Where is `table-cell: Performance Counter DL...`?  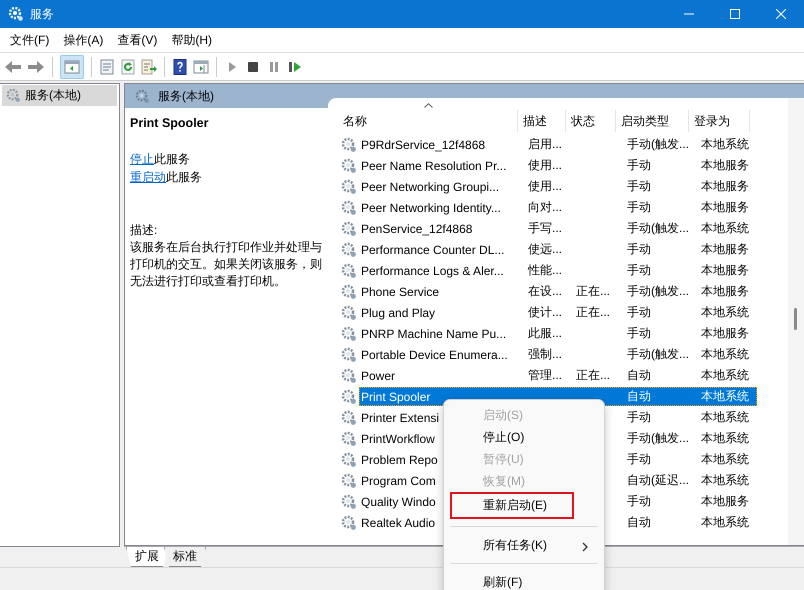
table-cell: Performance Counter DL... is located at coordinates (432, 249).